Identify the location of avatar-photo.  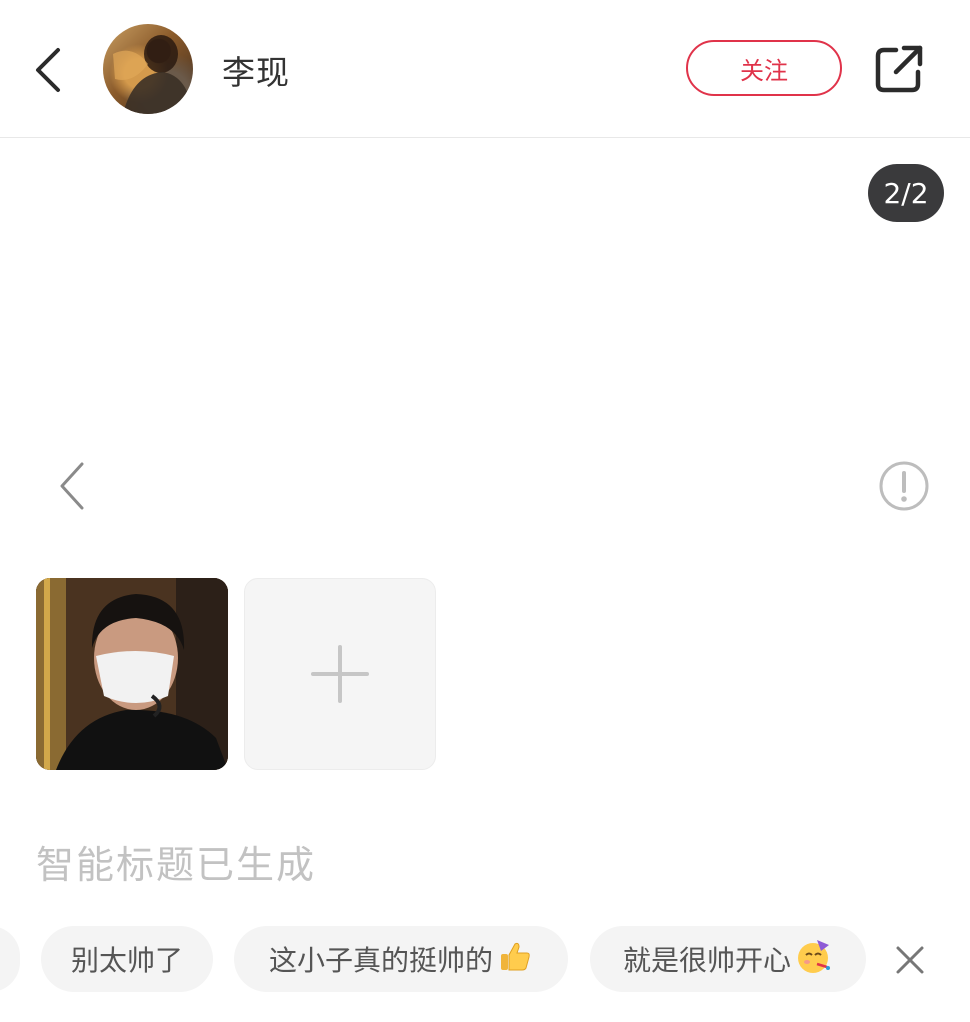
(153, 74).